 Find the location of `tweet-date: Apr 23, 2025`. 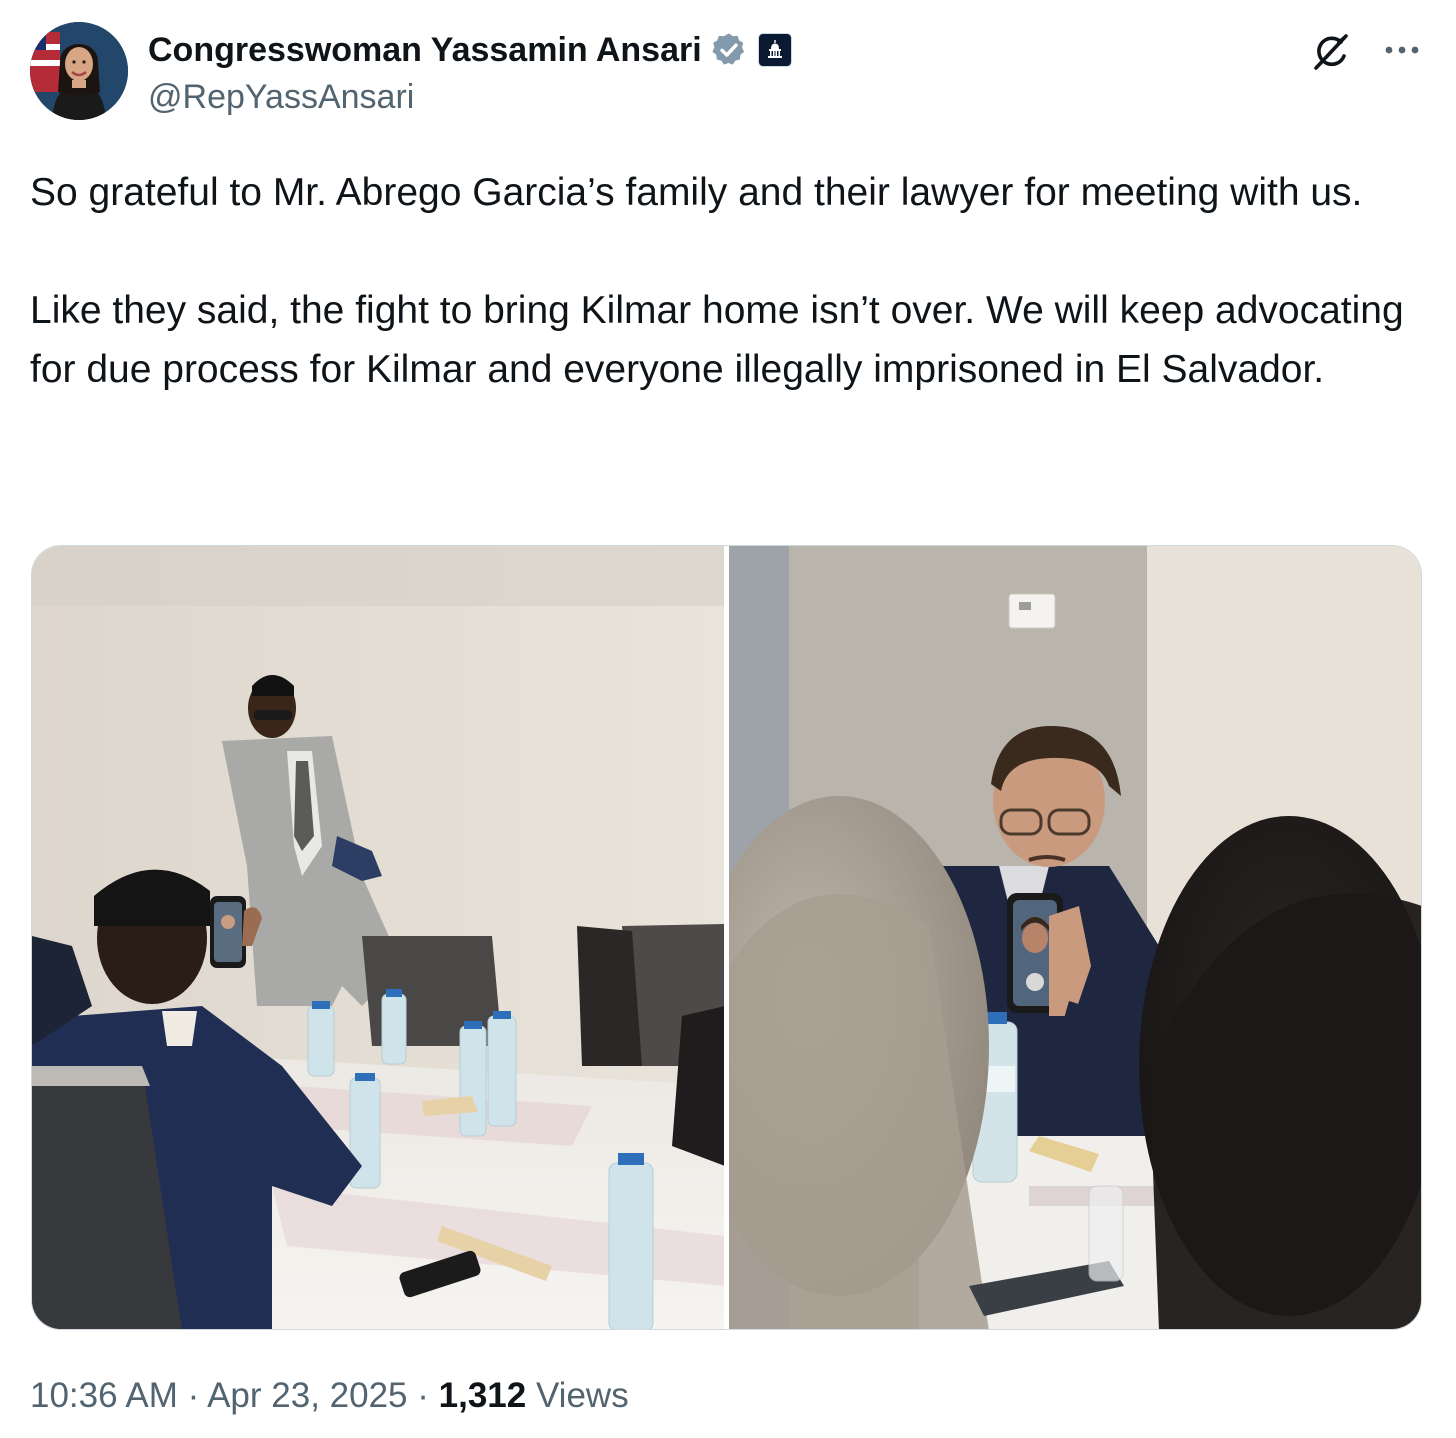

tweet-date: Apr 23, 2025 is located at coordinates (307, 1395).